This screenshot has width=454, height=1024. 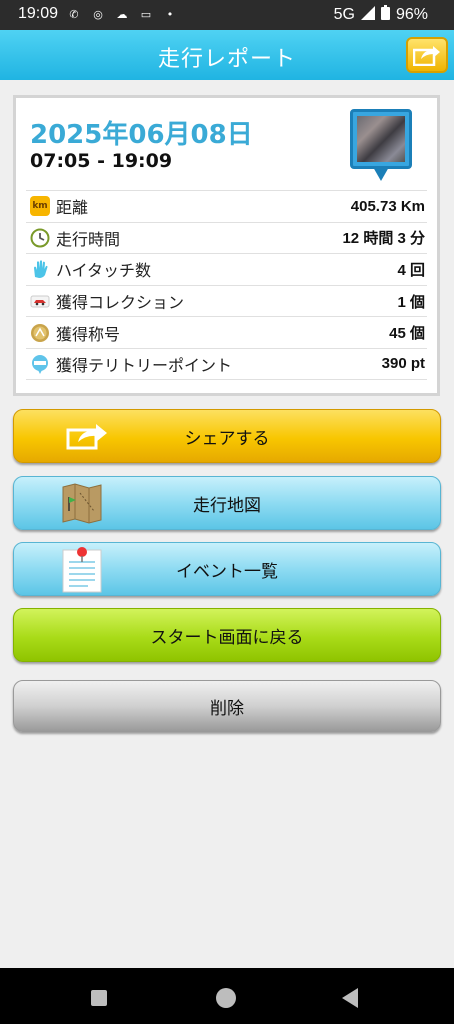 What do you see at coordinates (411, 302) in the screenshot?
I see `stat-value: 1 個` at bounding box center [411, 302].